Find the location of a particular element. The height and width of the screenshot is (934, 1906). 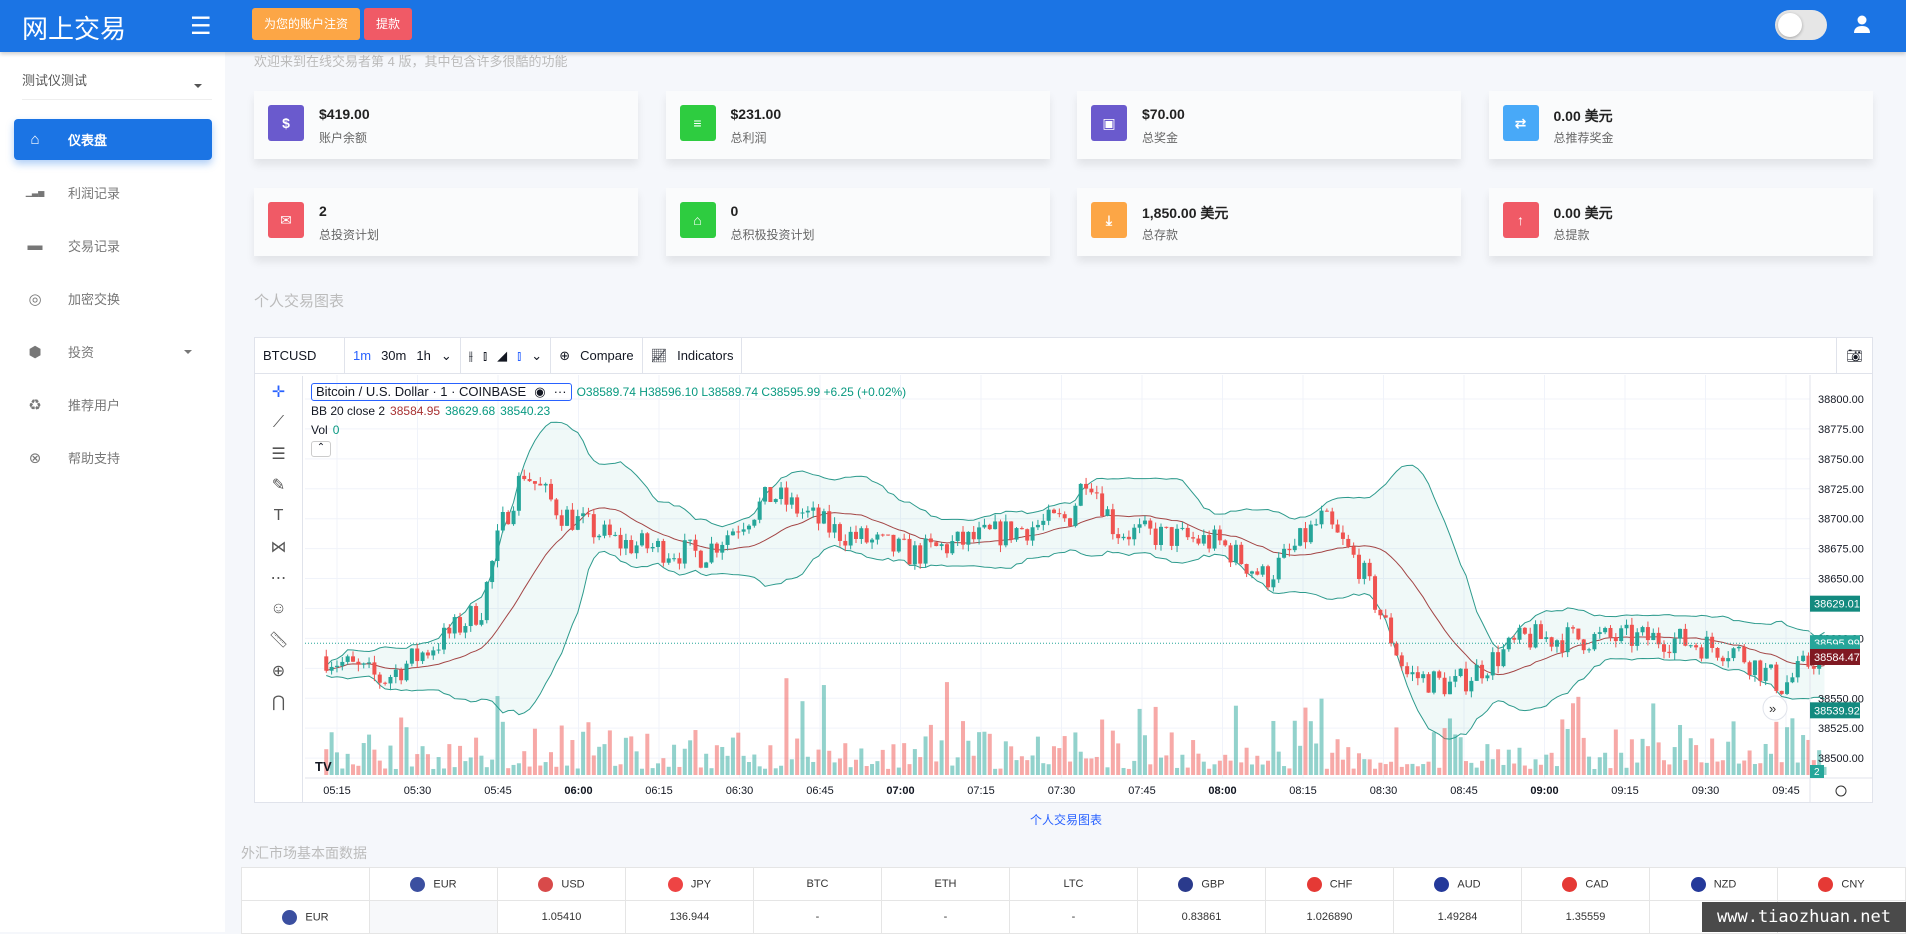

account-dropdown: 测试仪测试 is located at coordinates (117, 85).